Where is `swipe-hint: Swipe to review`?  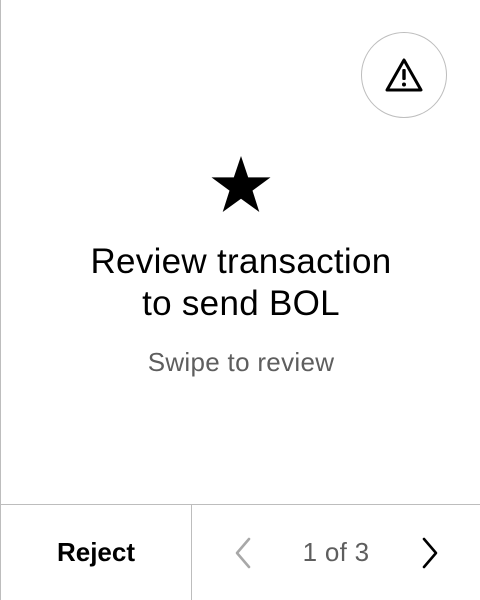
swipe-hint: Swipe to review is located at coordinates (241, 362).